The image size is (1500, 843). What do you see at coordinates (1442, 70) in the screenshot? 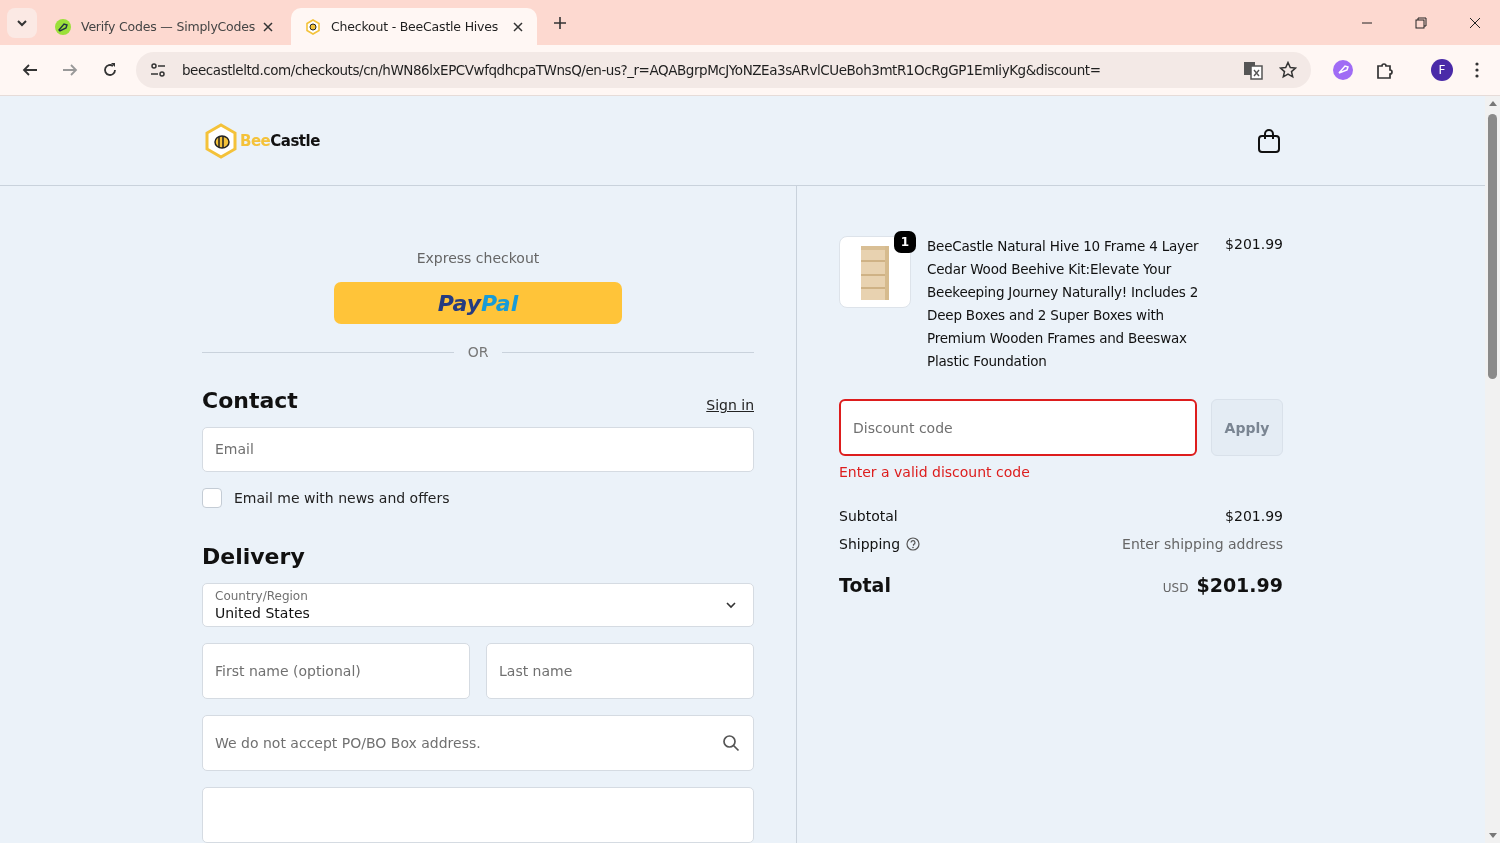
I see `profile-avatar: F` at bounding box center [1442, 70].